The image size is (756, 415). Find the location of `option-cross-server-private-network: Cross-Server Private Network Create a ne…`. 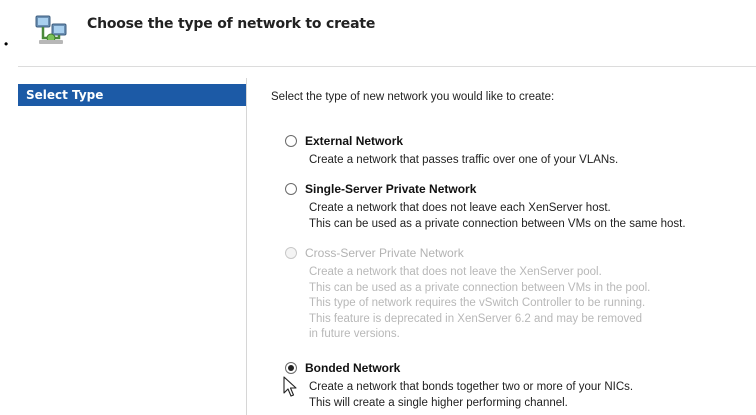

option-cross-server-private-network: Cross-Server Private Network Create a ne… is located at coordinates (520, 294).